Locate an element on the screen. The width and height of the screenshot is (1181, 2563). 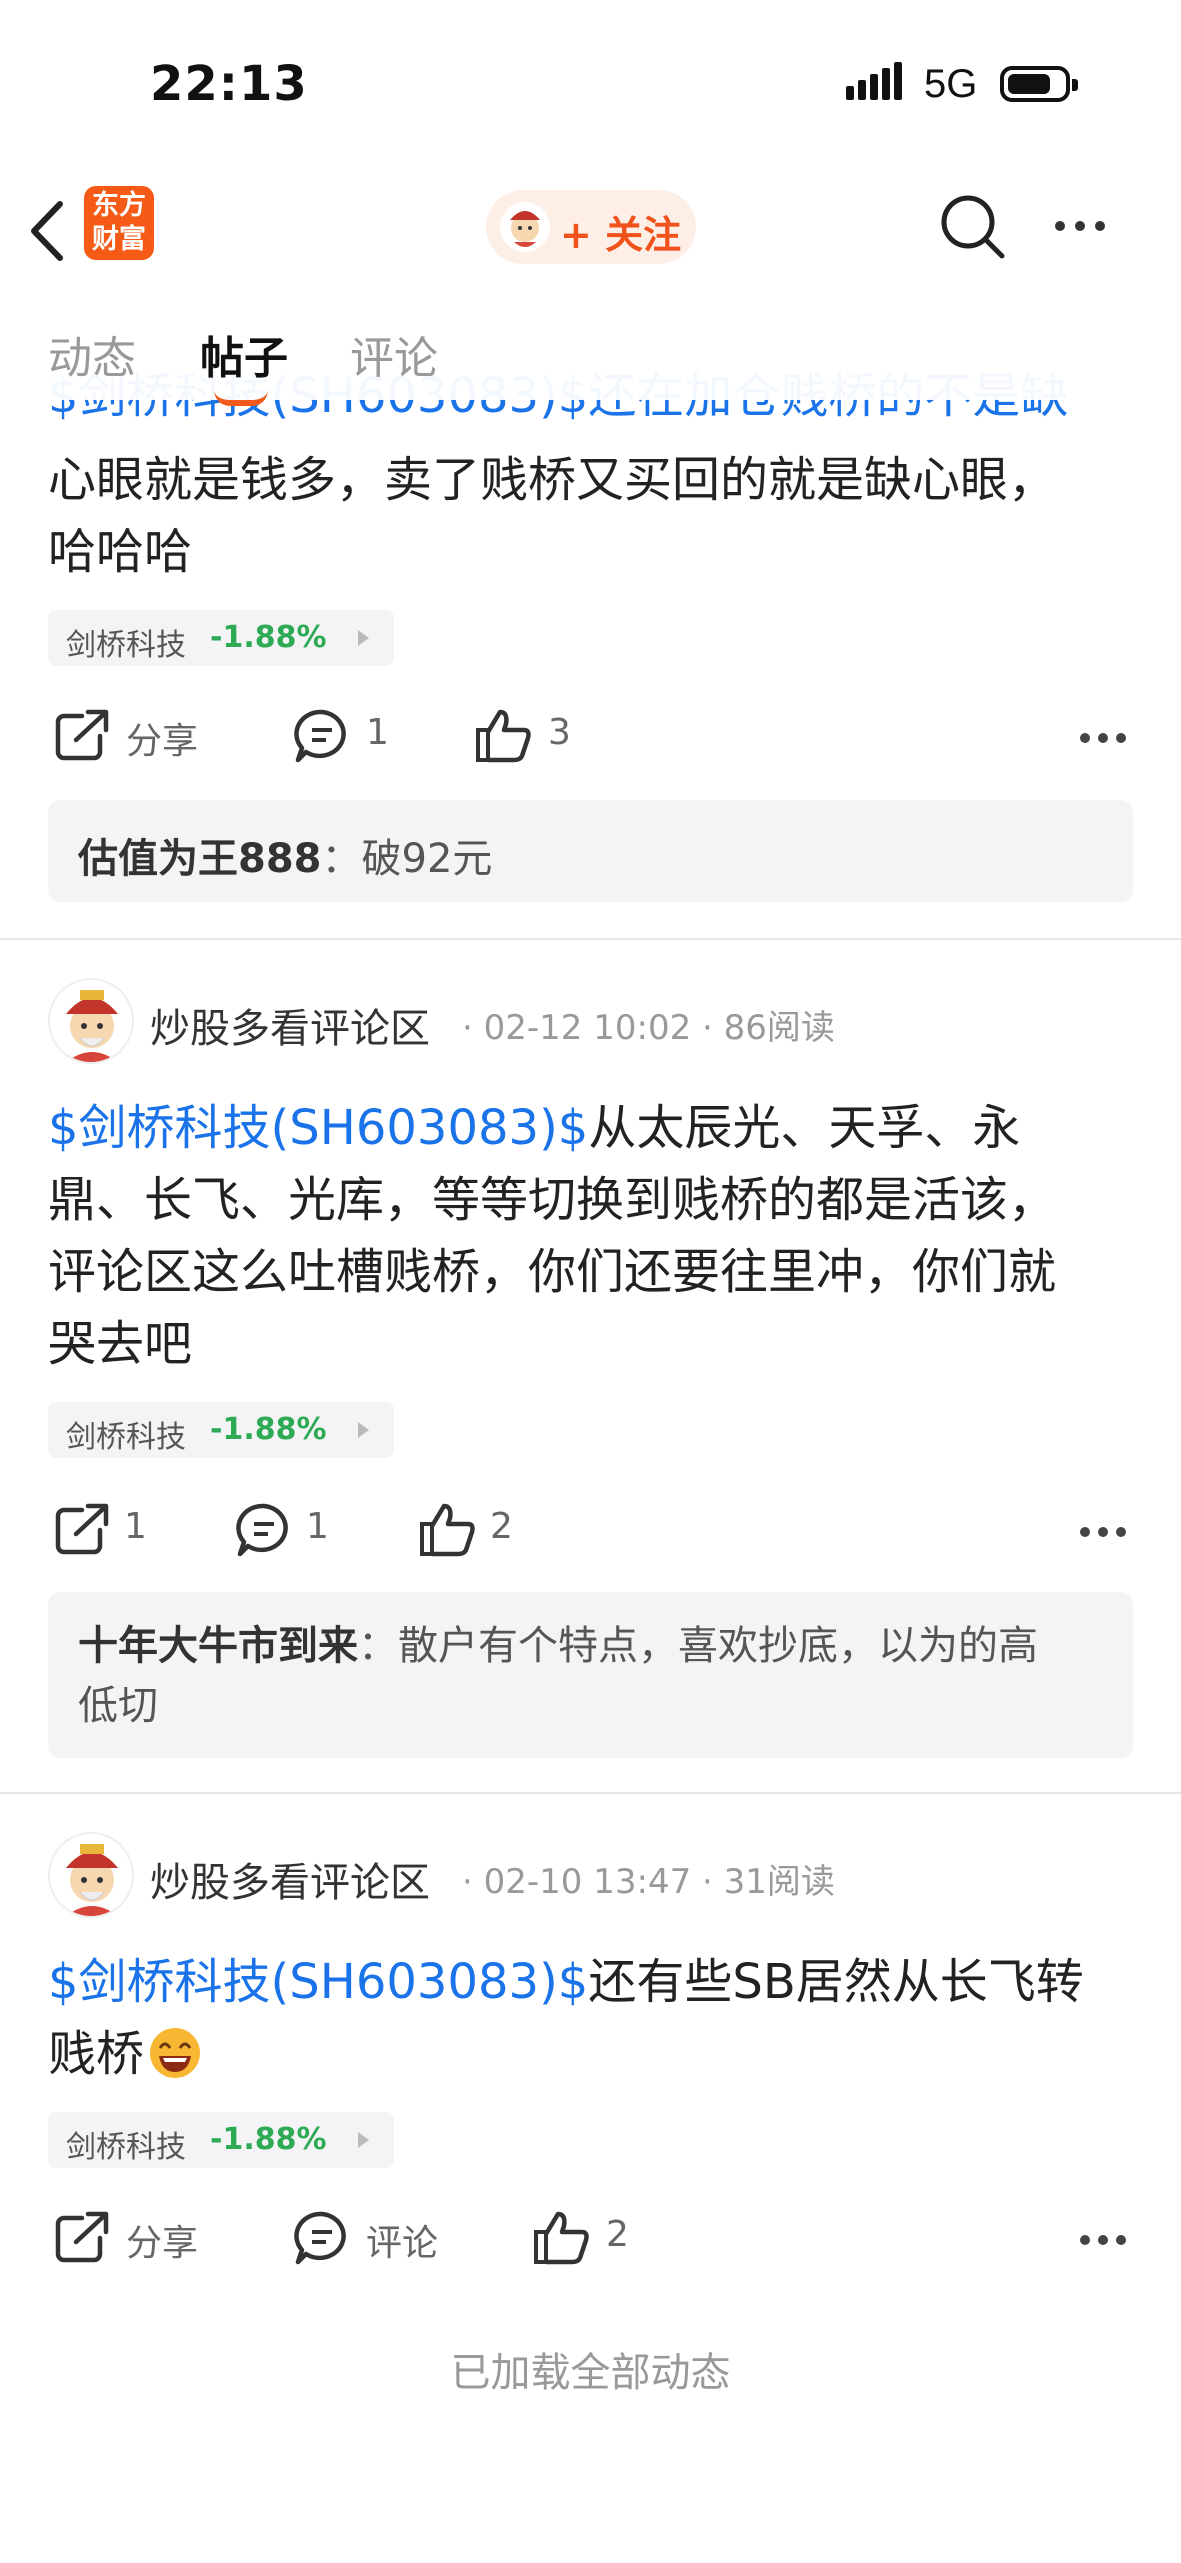
comment-author: 十年大牛市到来 is located at coordinates (218, 1646).